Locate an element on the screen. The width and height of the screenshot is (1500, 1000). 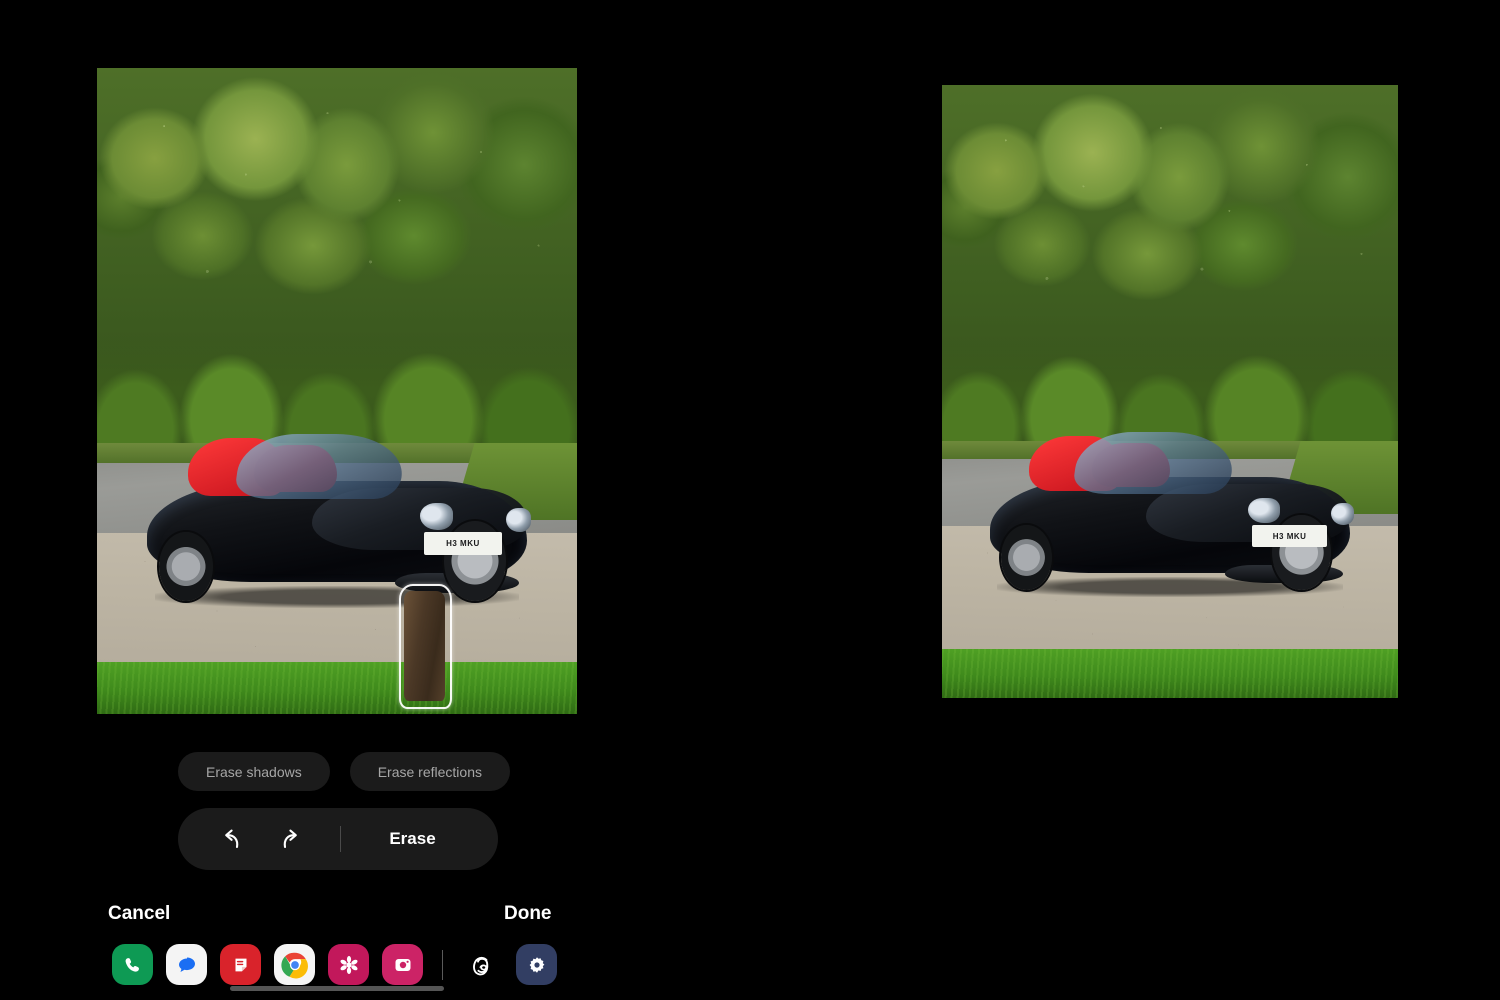
gallery-icon is located at coordinates (348, 964).